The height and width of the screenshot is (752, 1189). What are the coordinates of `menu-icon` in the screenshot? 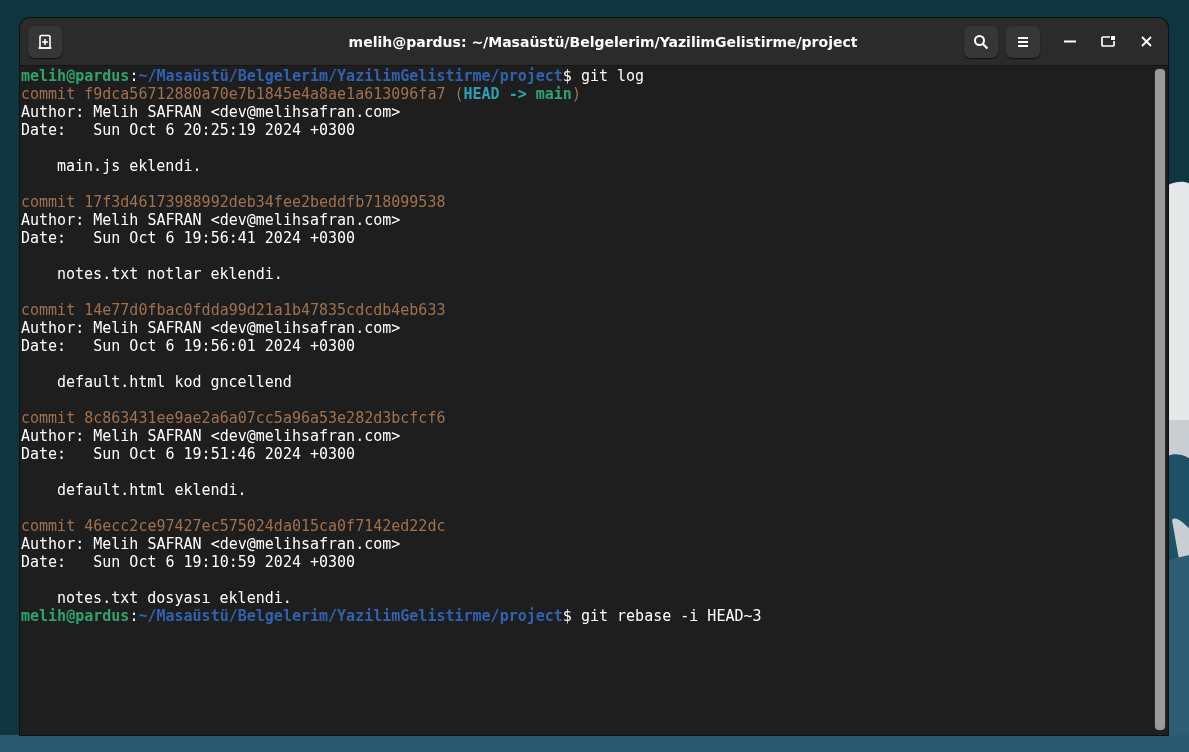 It's located at (1023, 41).